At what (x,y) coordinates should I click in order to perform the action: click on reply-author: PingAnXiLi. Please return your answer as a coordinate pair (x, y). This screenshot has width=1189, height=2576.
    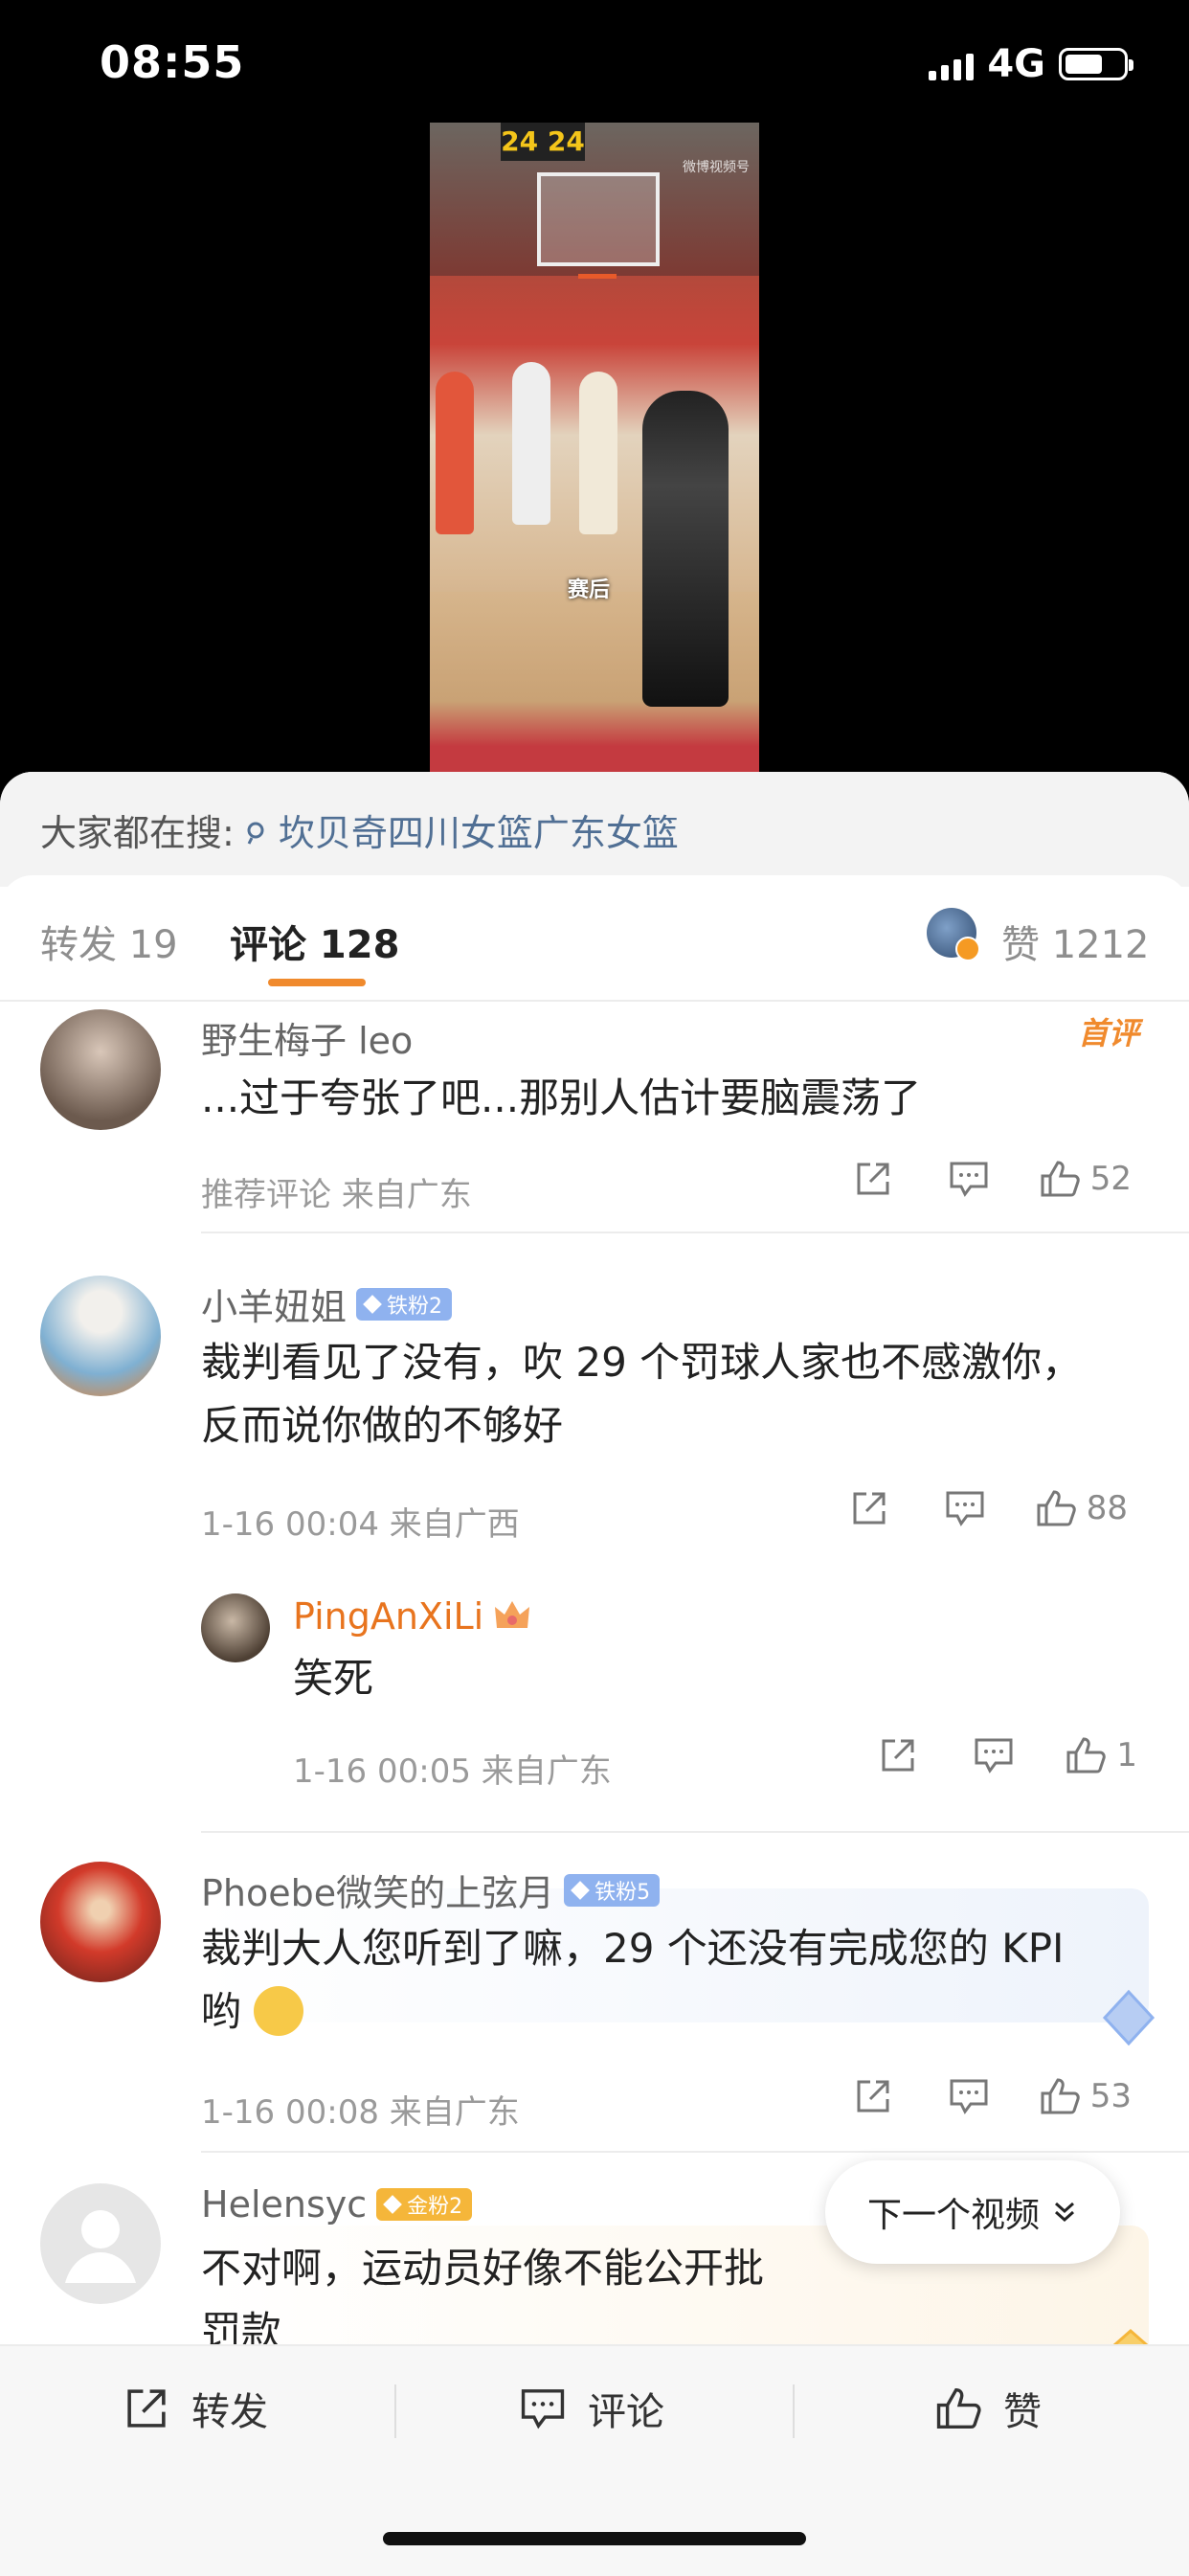
    Looking at the image, I should click on (412, 1616).